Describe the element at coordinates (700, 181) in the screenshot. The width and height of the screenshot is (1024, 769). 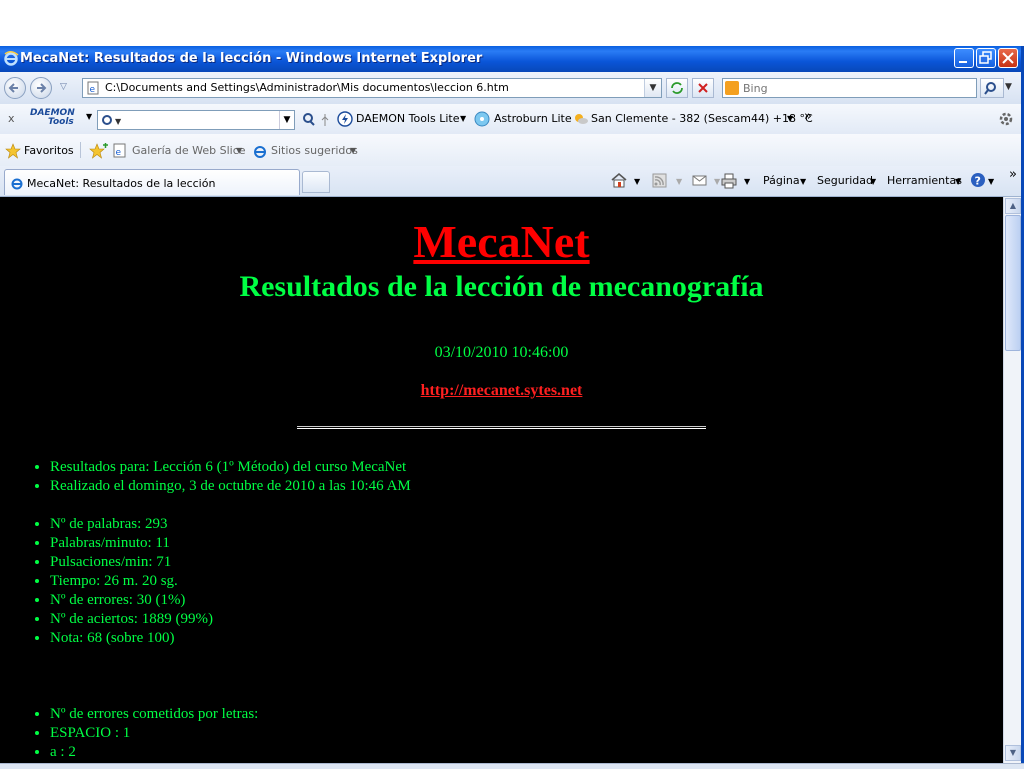
I see `mail-icon` at that location.